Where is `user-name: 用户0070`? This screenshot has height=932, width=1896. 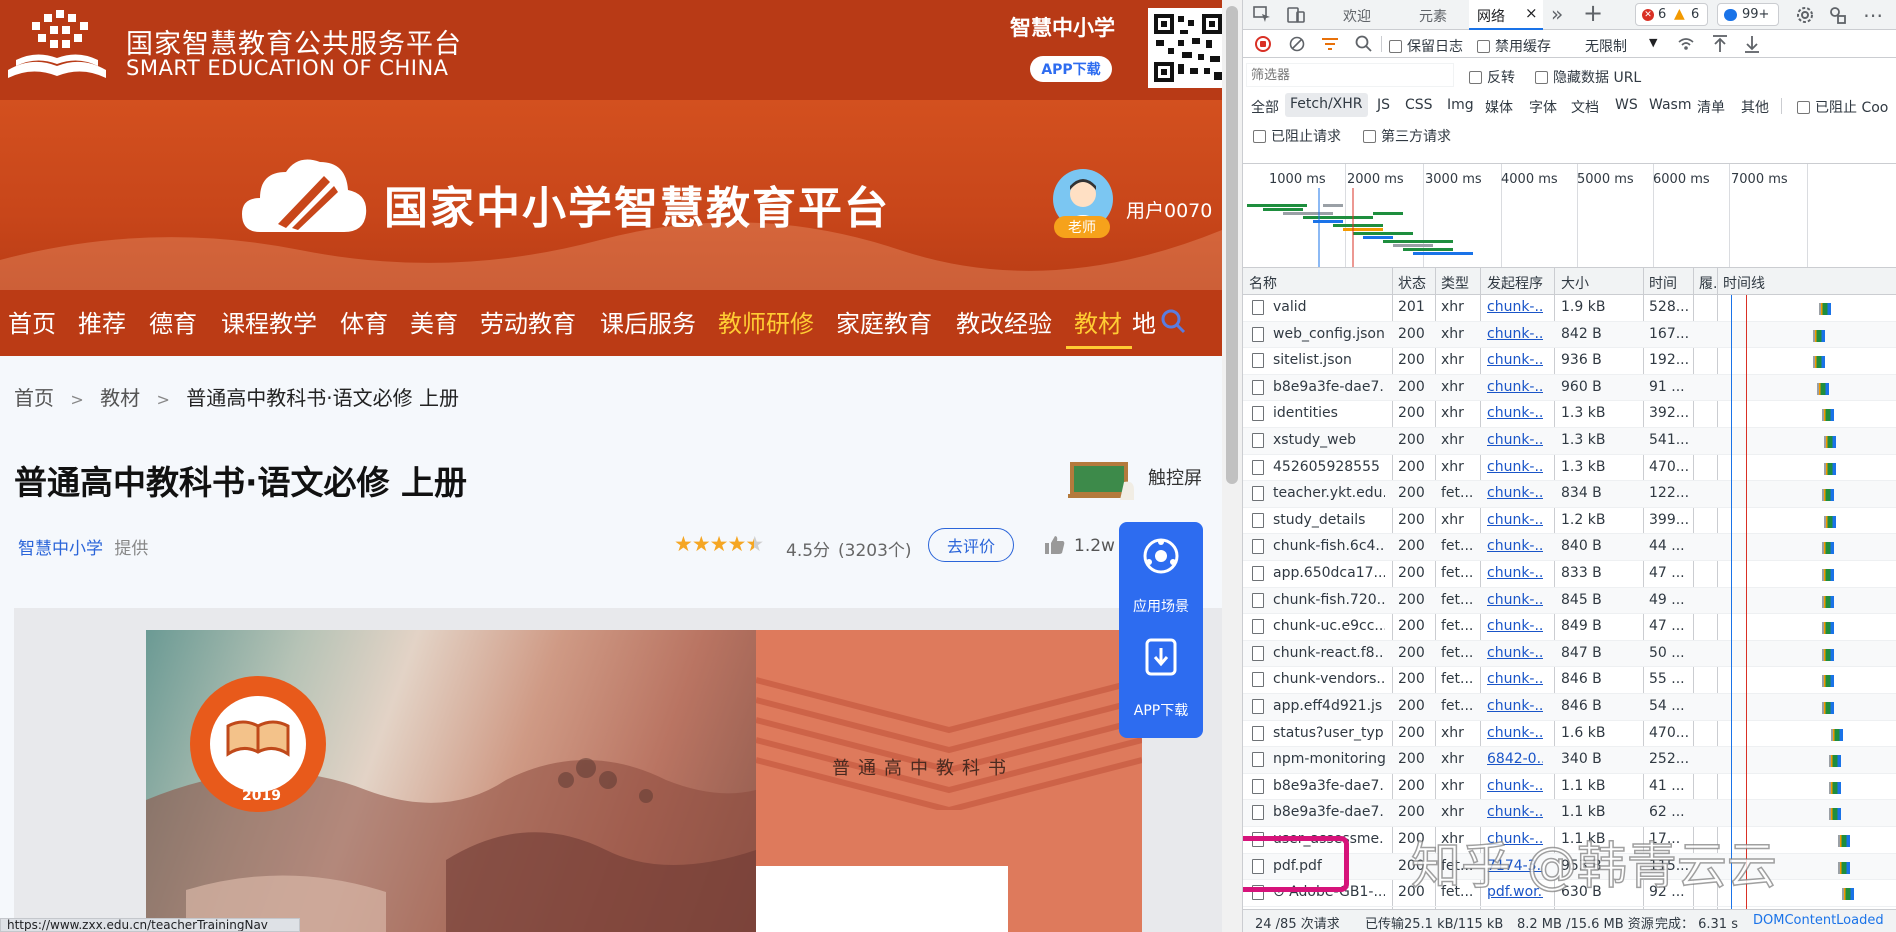
user-name: 用户0070 is located at coordinates (1169, 209).